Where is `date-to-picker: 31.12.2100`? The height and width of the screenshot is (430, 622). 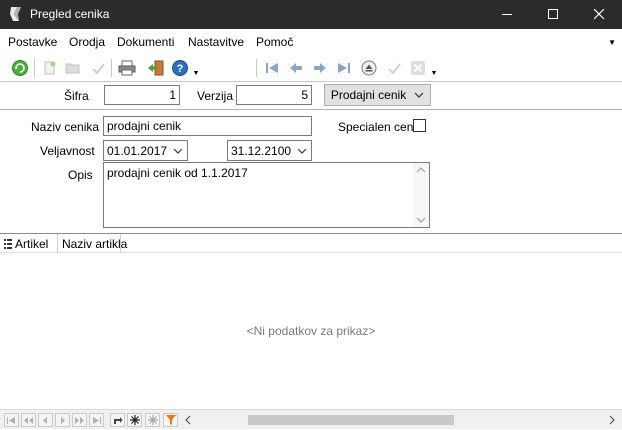
date-to-picker: 31.12.2100 is located at coordinates (269, 150).